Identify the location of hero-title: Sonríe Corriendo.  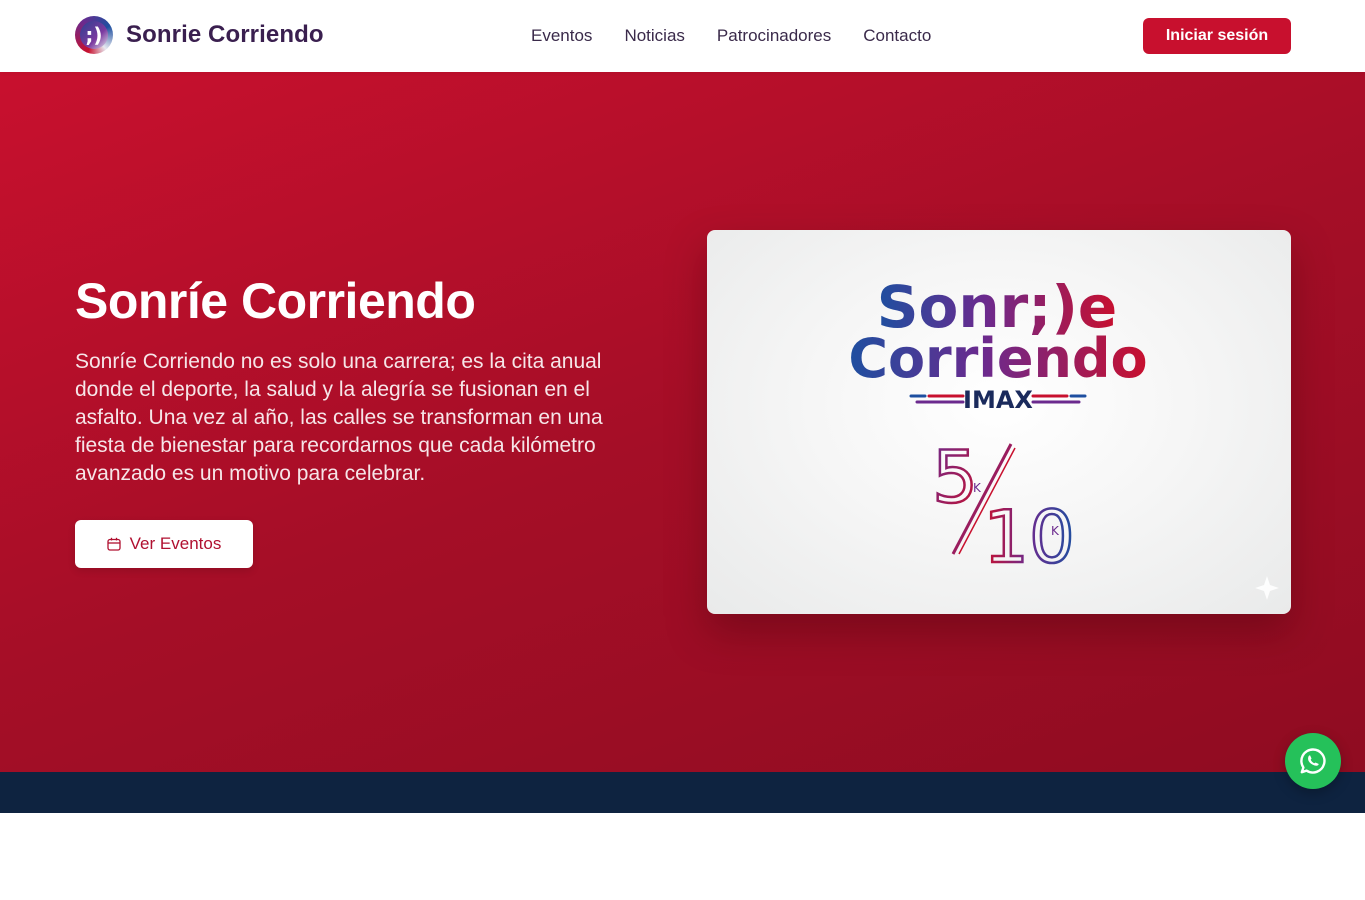
(275, 301).